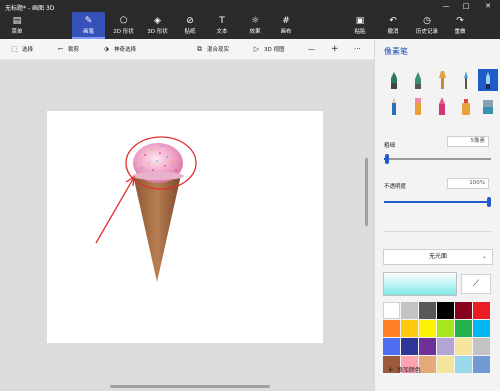 The height and width of the screenshot is (391, 500). I want to click on redo-button: ↷ 重做, so click(460, 25).